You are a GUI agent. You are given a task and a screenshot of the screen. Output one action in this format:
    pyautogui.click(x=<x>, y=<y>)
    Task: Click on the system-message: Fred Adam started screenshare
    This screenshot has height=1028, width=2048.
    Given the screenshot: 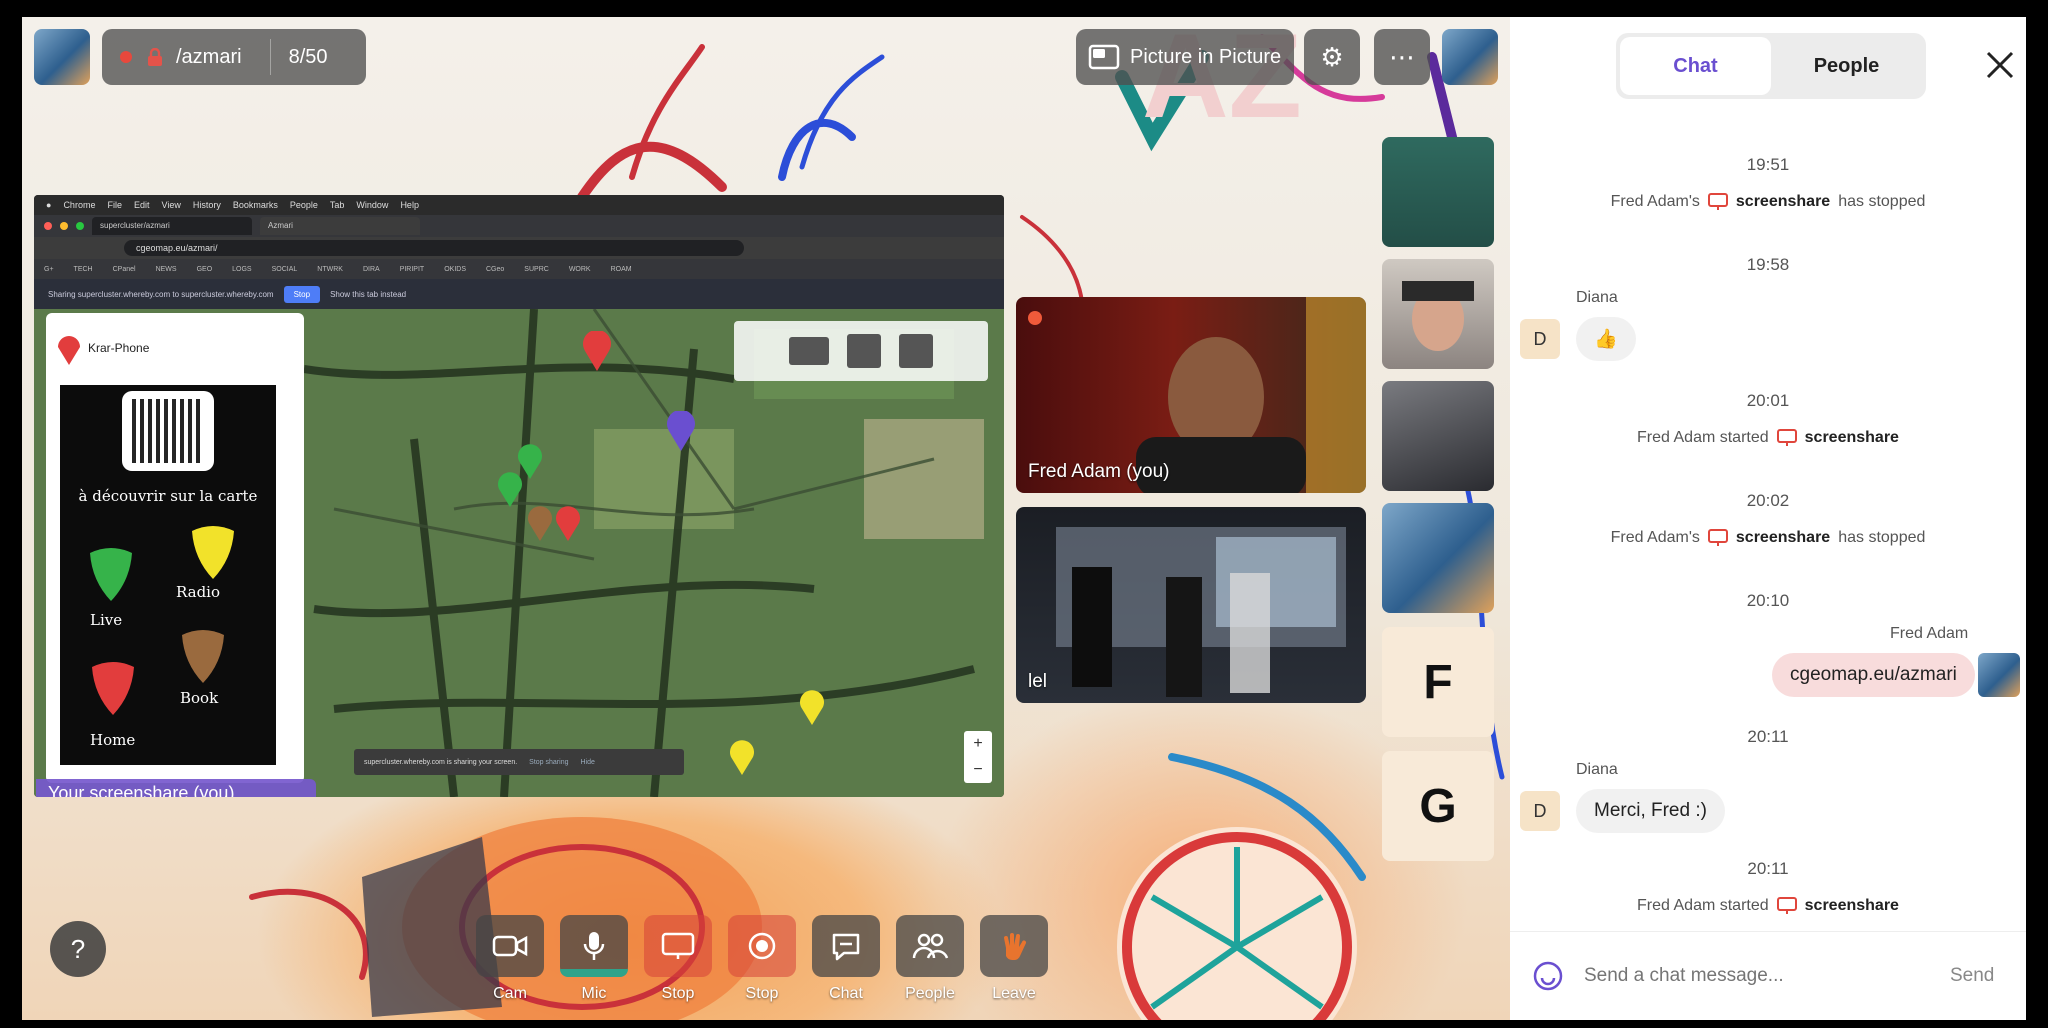 What is the action you would take?
    pyautogui.click(x=1768, y=906)
    